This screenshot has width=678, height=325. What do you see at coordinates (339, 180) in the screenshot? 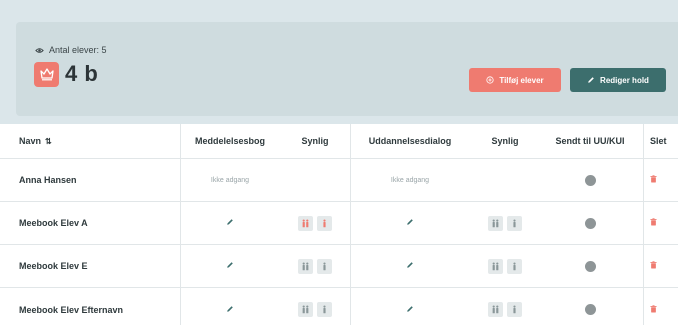
I see `table-row: Anna Hansen Ikke adgang Ikke adgang` at bounding box center [339, 180].